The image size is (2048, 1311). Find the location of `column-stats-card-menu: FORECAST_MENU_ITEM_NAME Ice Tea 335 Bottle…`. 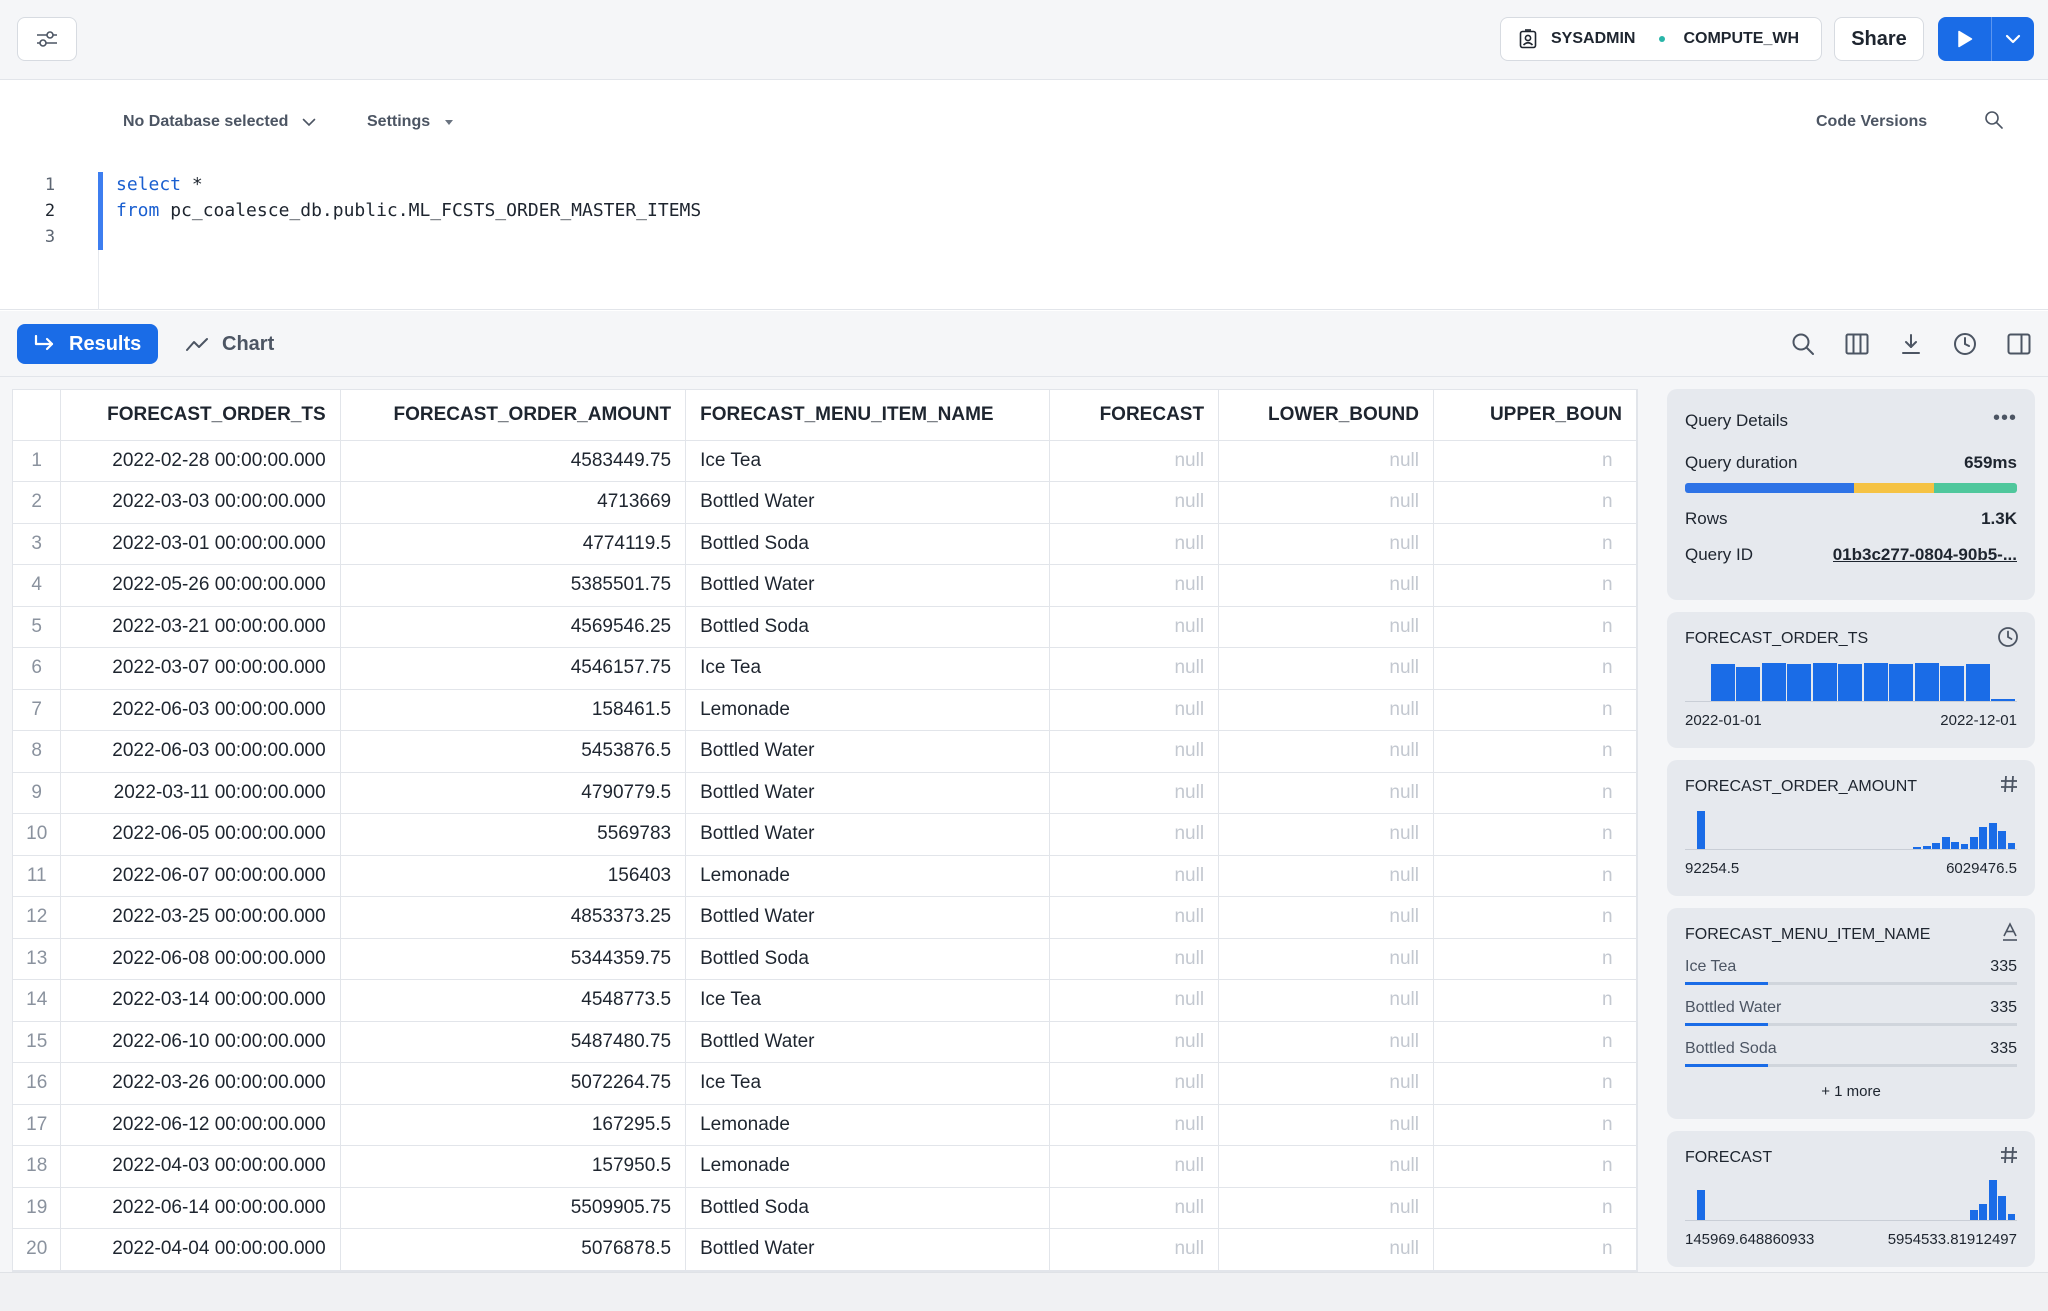

column-stats-card-menu: FORECAST_MENU_ITEM_NAME Ice Tea 335 Bottle… is located at coordinates (1851, 1013).